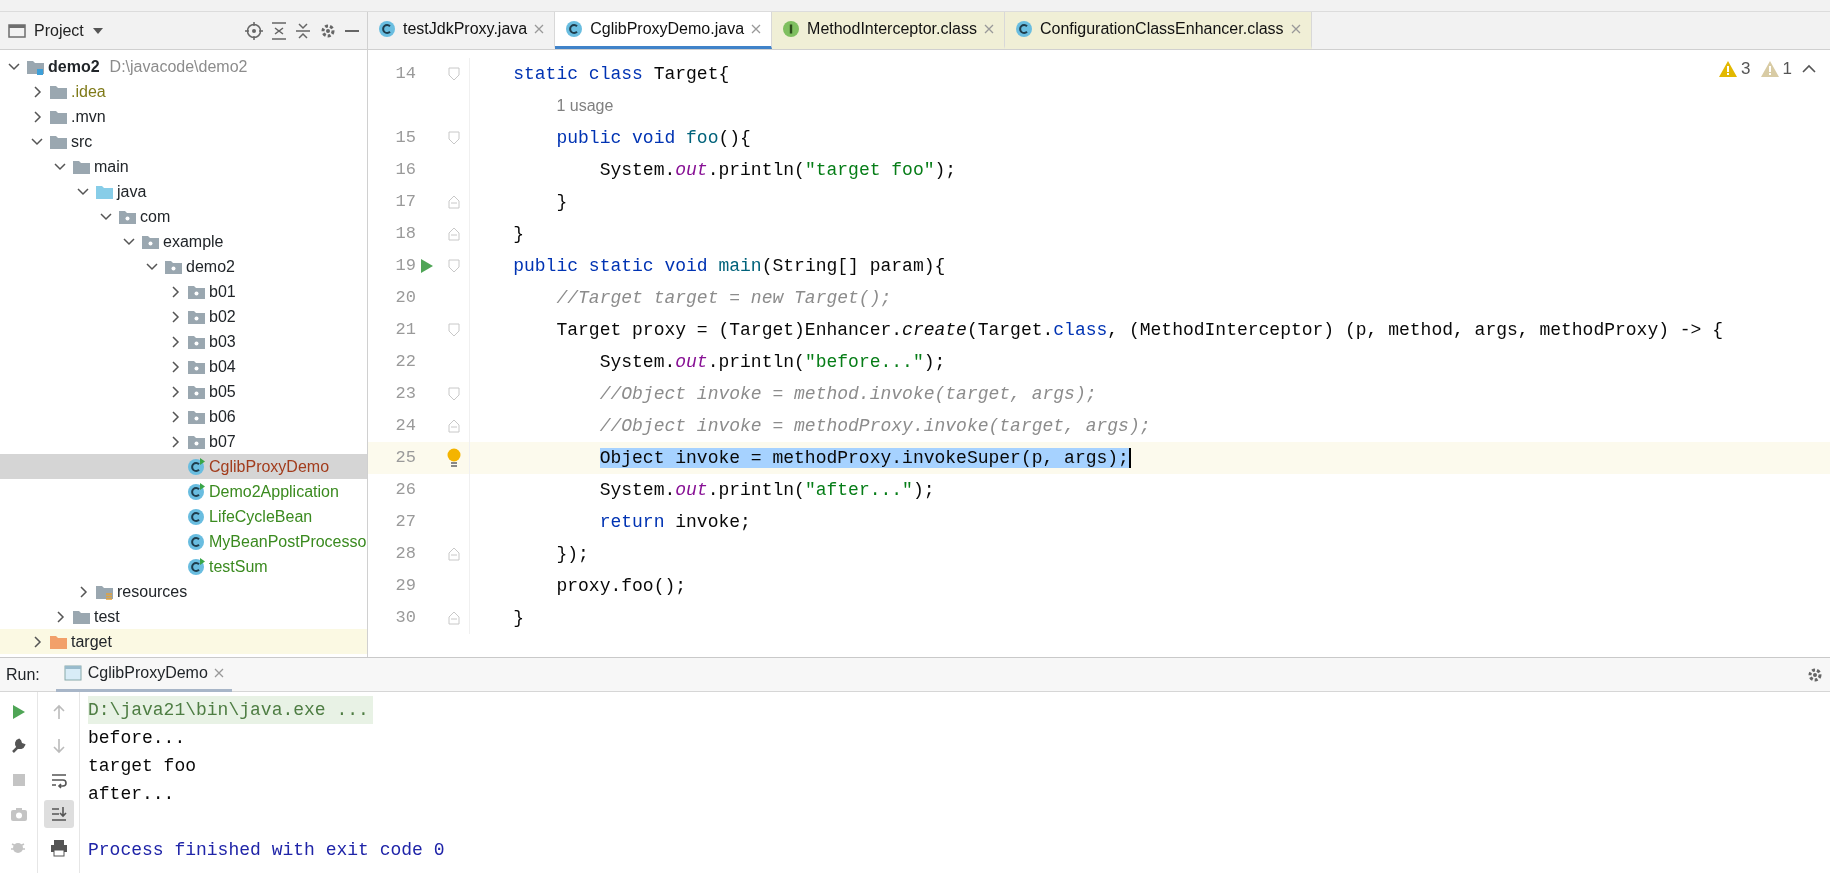 Image resolution: width=1830 pixels, height=873 pixels. I want to click on line-number: 26, so click(405, 490).